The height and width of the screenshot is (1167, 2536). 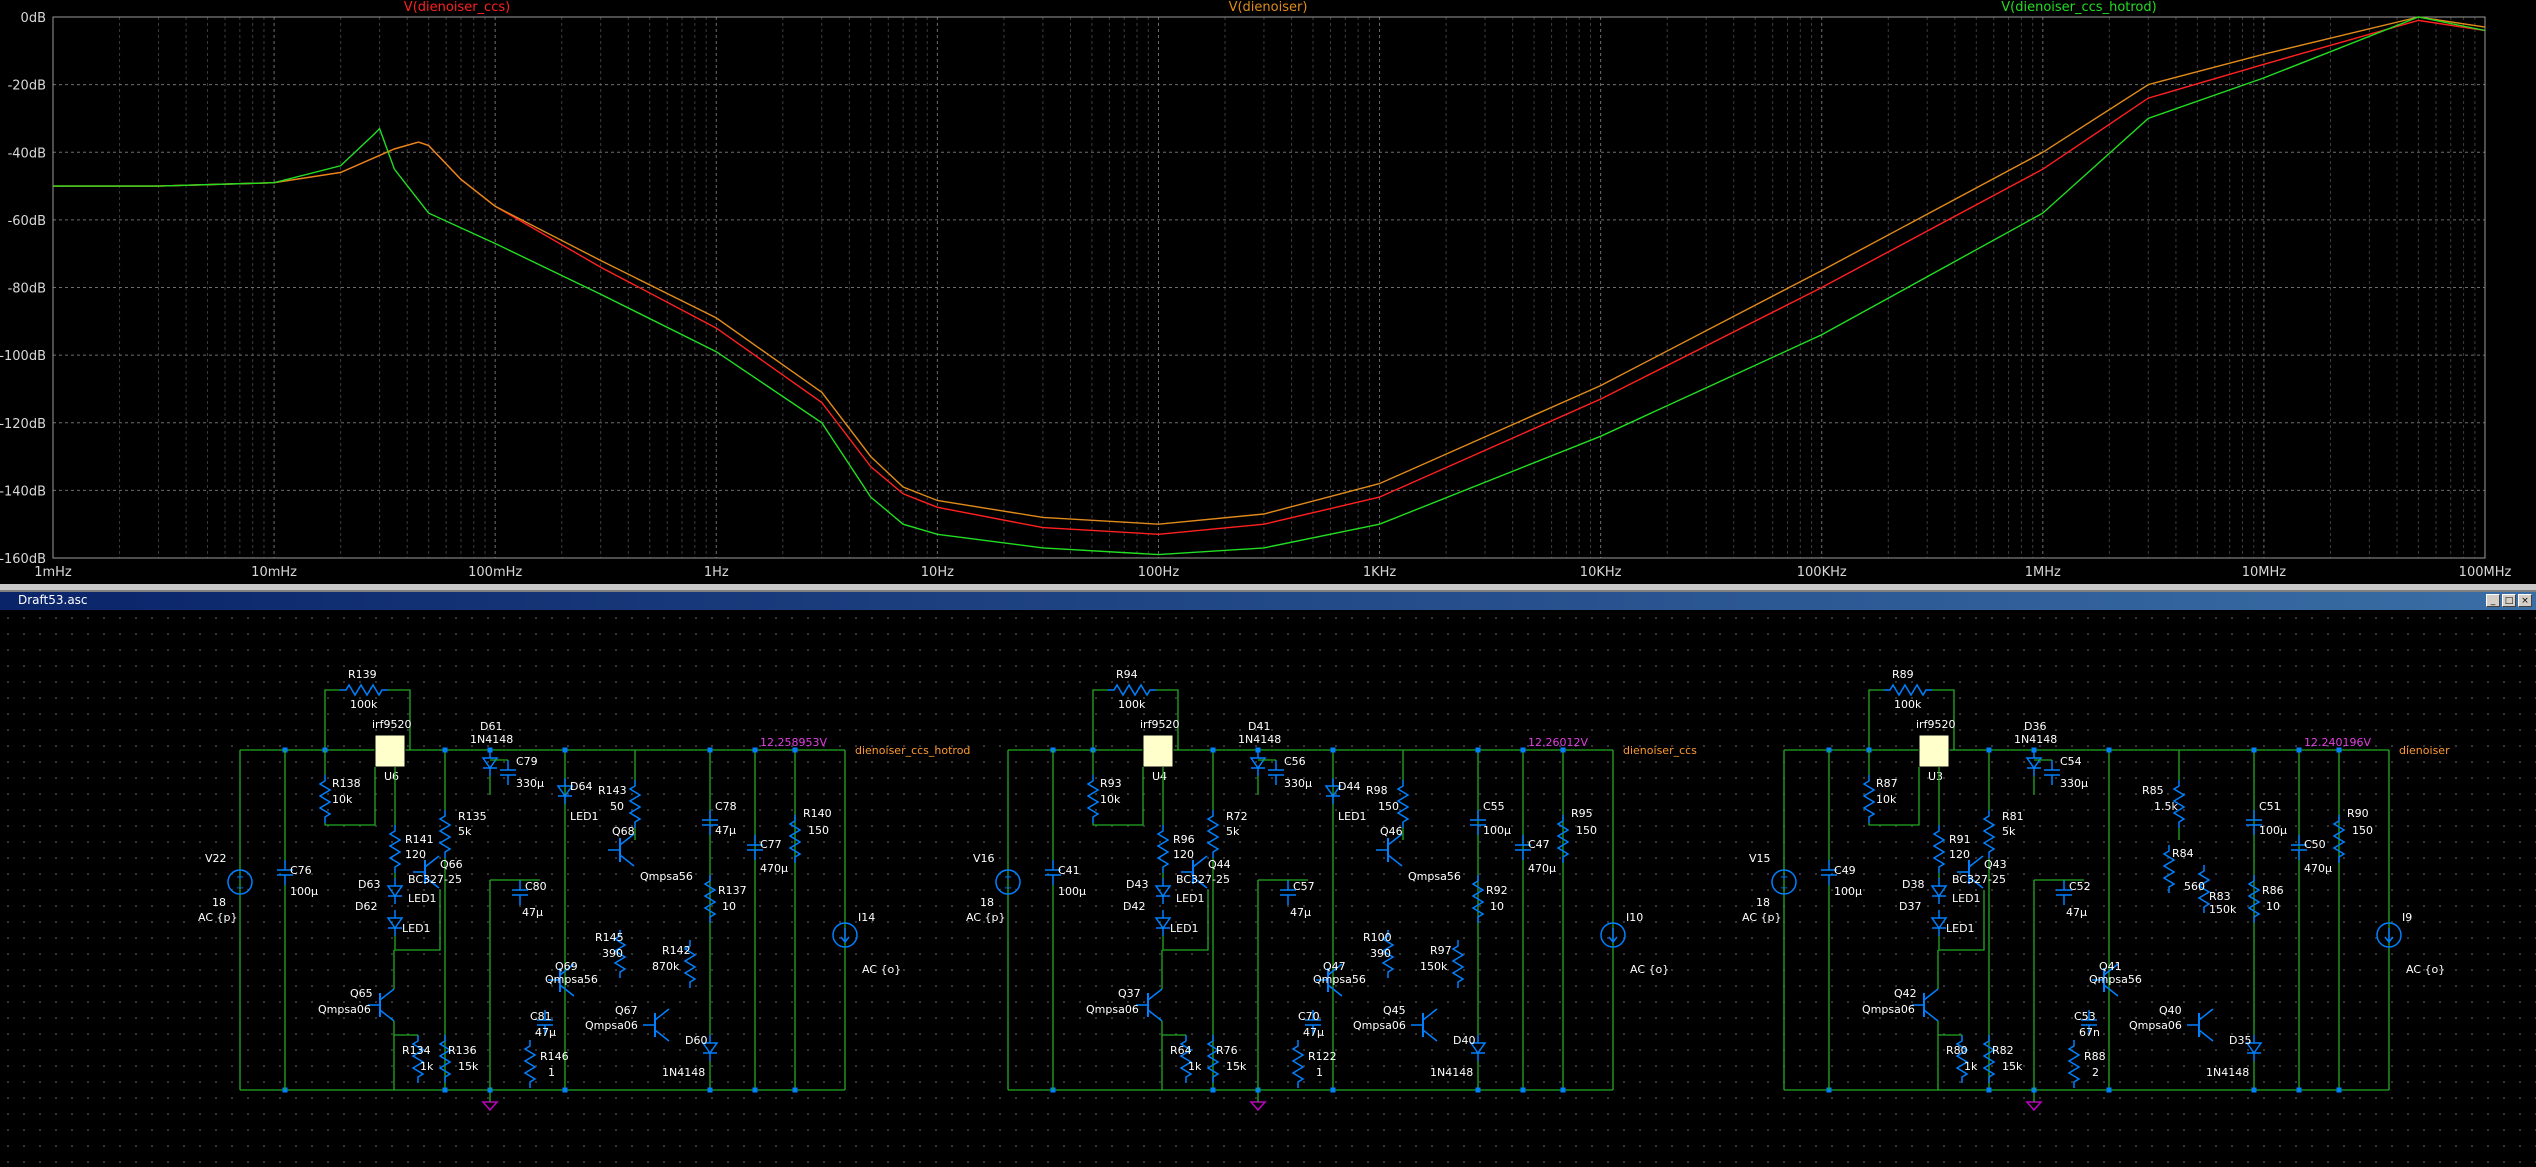 I want to click on co1-value: 100μ, so click(x=1497, y=830).